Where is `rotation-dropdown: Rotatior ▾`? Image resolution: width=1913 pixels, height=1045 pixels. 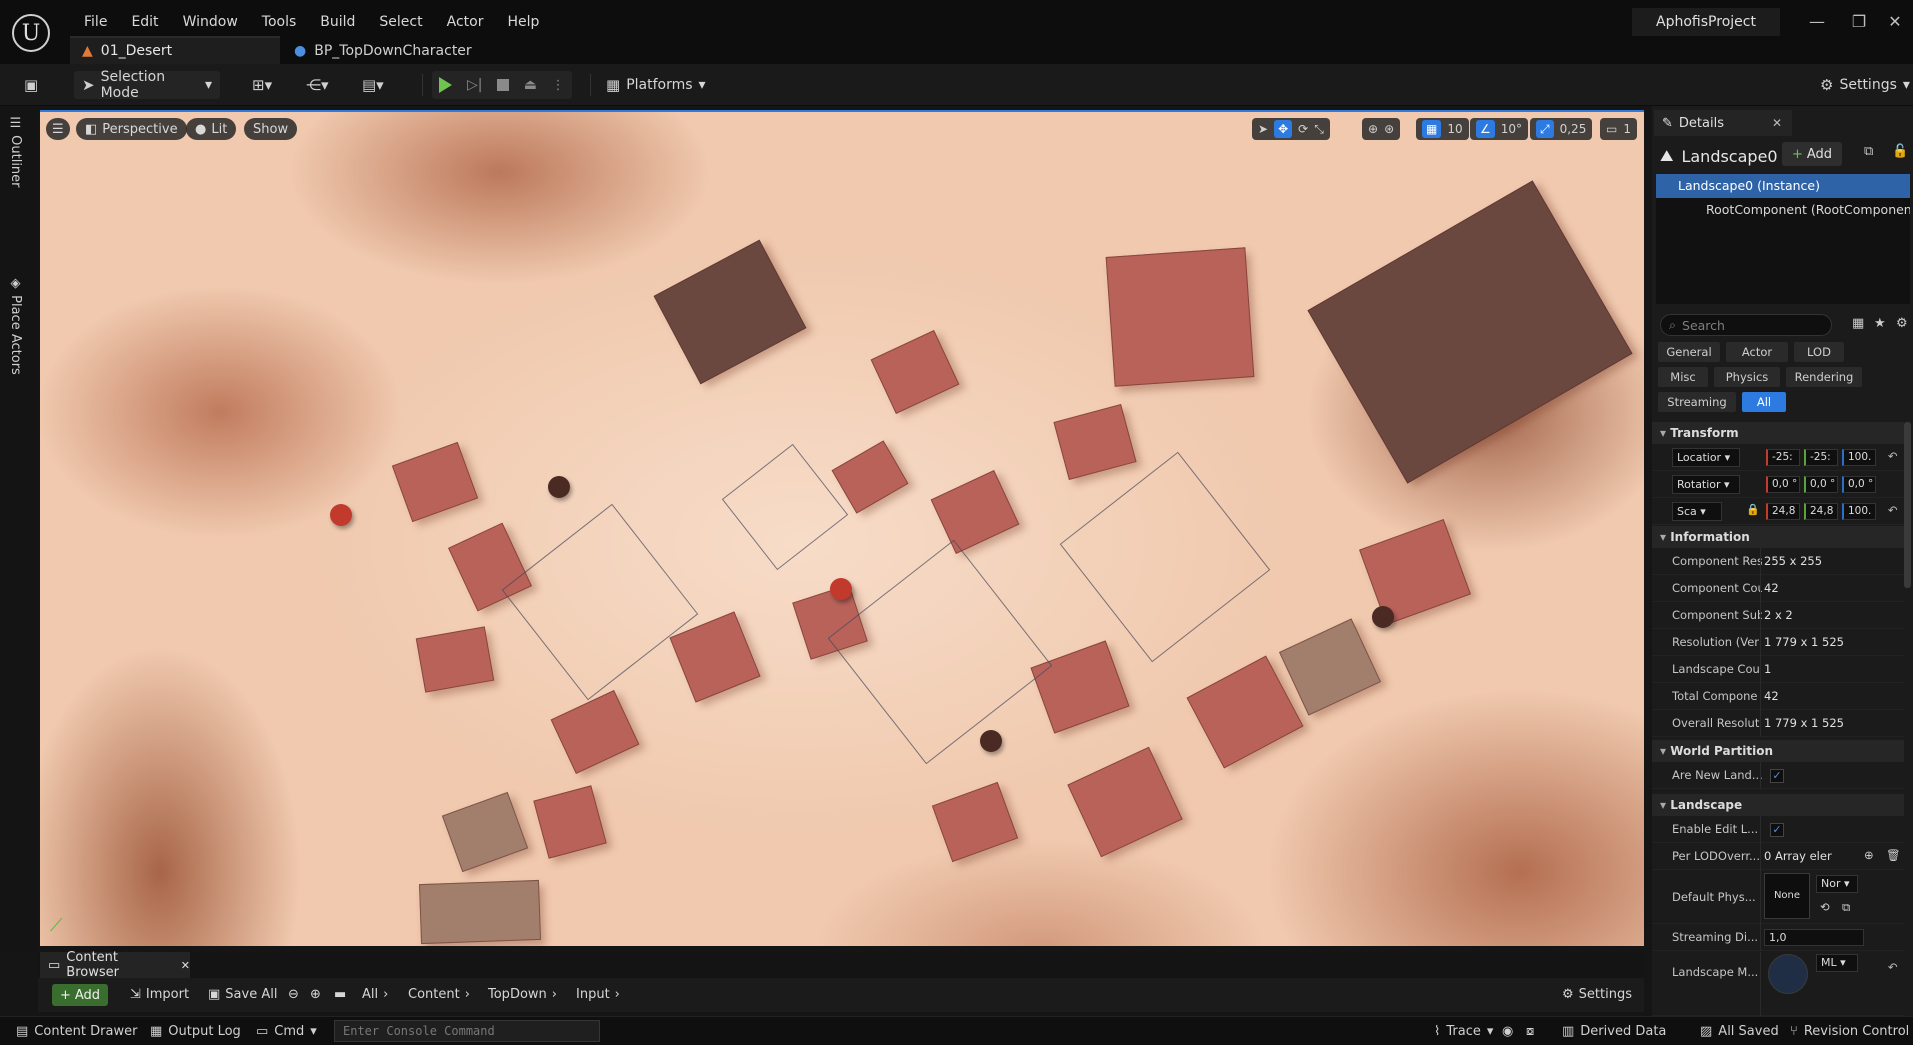 rotation-dropdown: Rotatior ▾ is located at coordinates (1706, 484).